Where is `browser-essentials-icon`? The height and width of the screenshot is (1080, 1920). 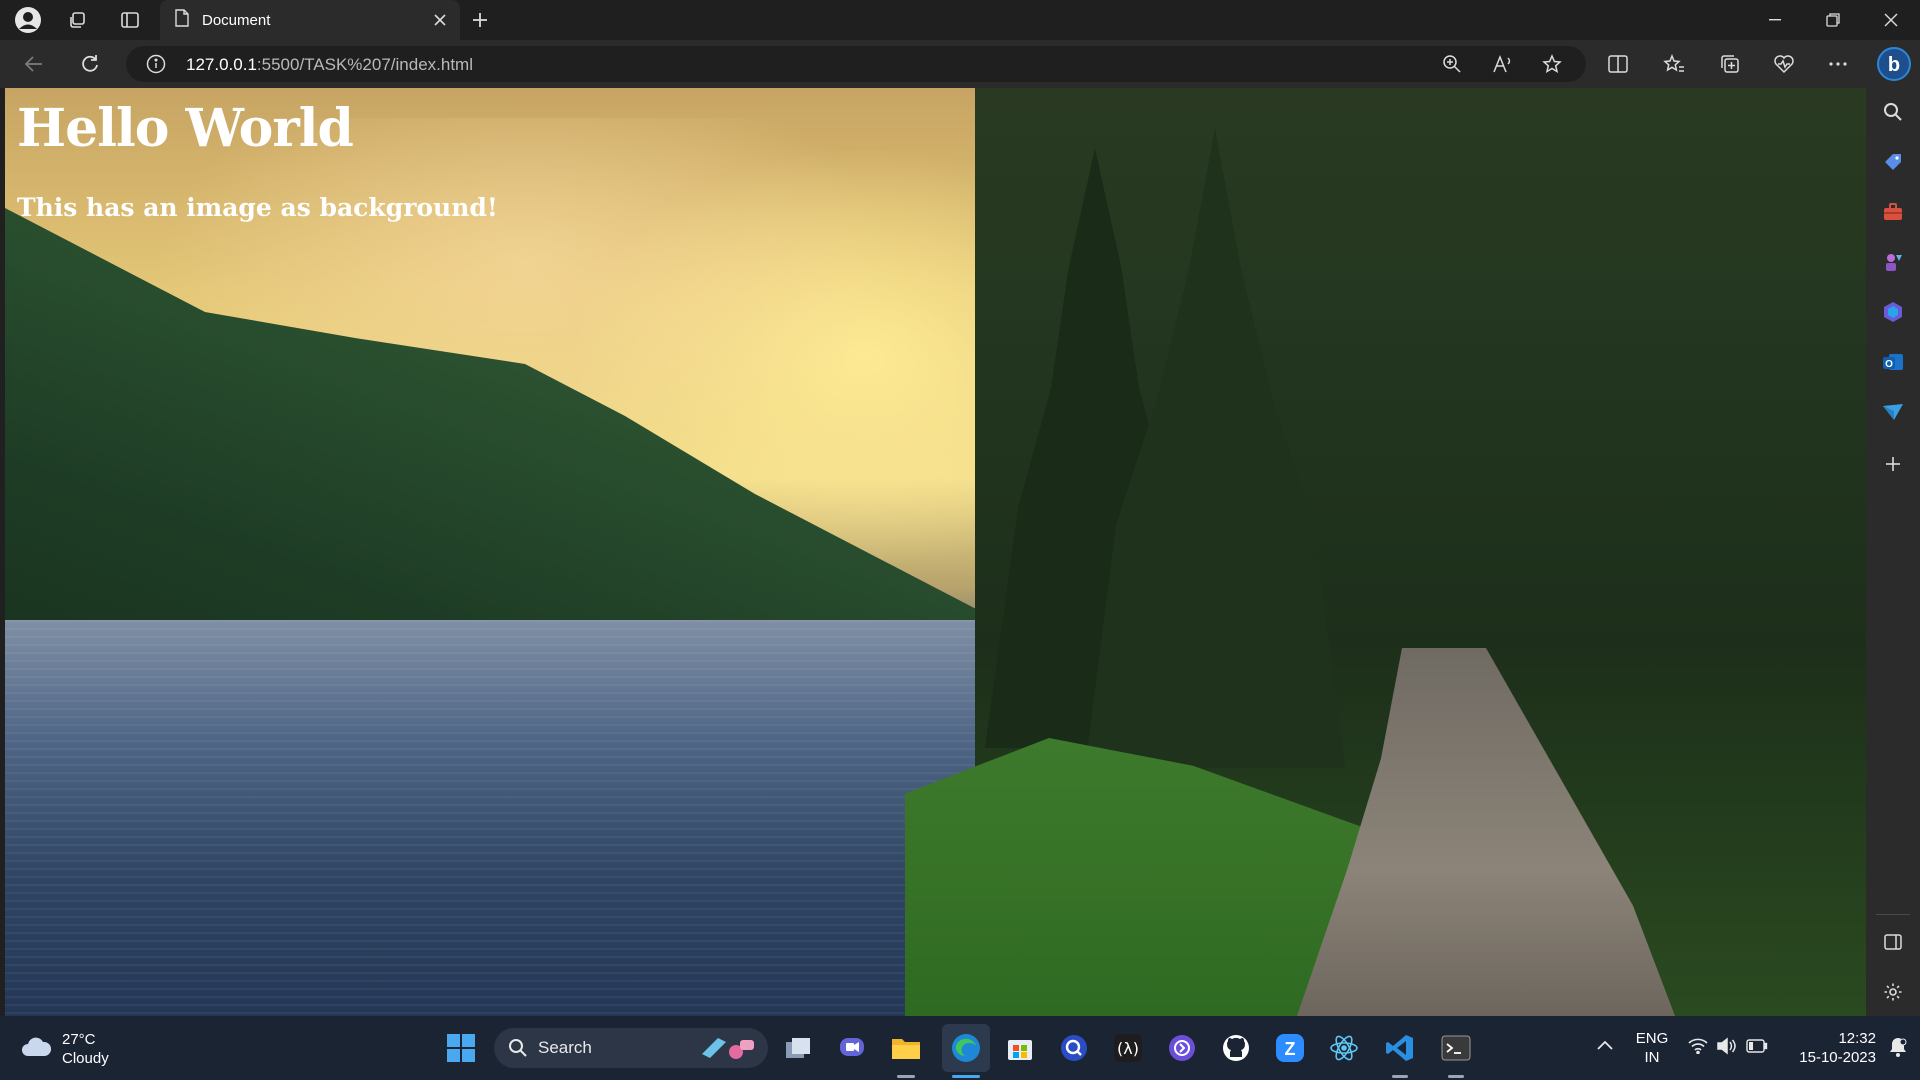
browser-essentials-icon is located at coordinates (1784, 64).